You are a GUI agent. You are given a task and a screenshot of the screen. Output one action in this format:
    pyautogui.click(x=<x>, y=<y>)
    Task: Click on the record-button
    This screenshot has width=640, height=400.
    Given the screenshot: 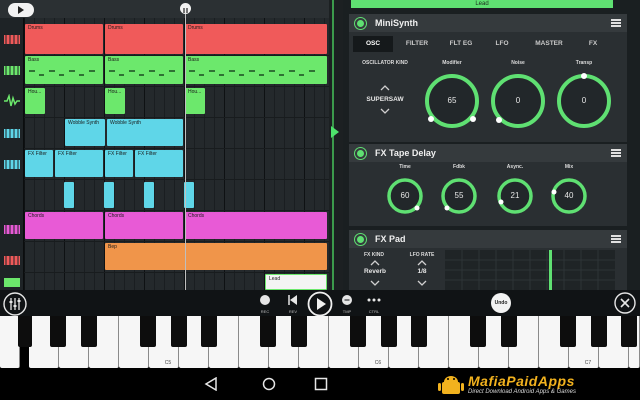 What is the action you would take?
    pyautogui.click(x=265, y=300)
    